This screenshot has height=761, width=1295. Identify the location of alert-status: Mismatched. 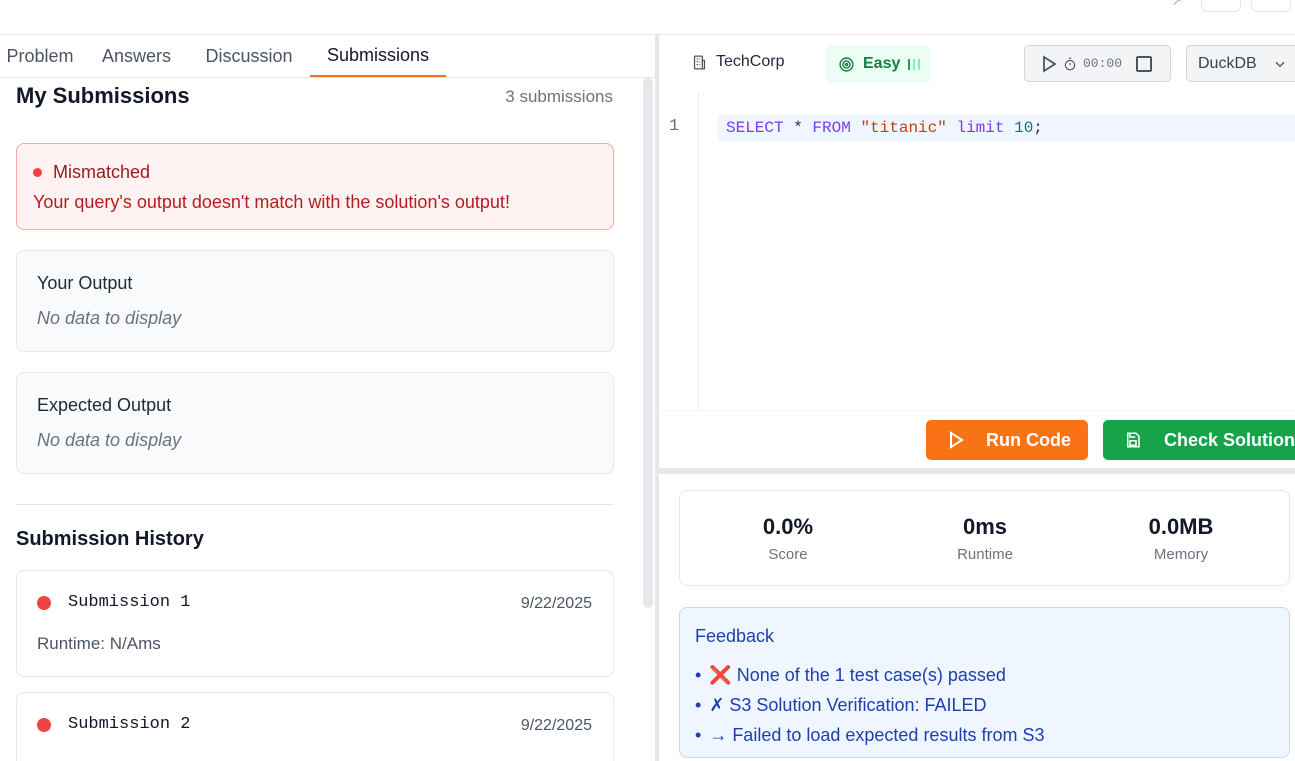
(102, 172).